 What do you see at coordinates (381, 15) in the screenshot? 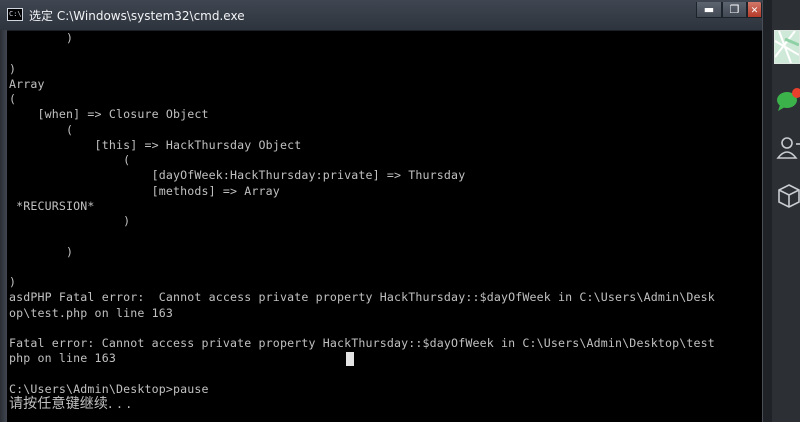
I see `title-bar: C:\ 选定 C:\Windows\system32\cmd.exe ▬ ❐ ✕` at bounding box center [381, 15].